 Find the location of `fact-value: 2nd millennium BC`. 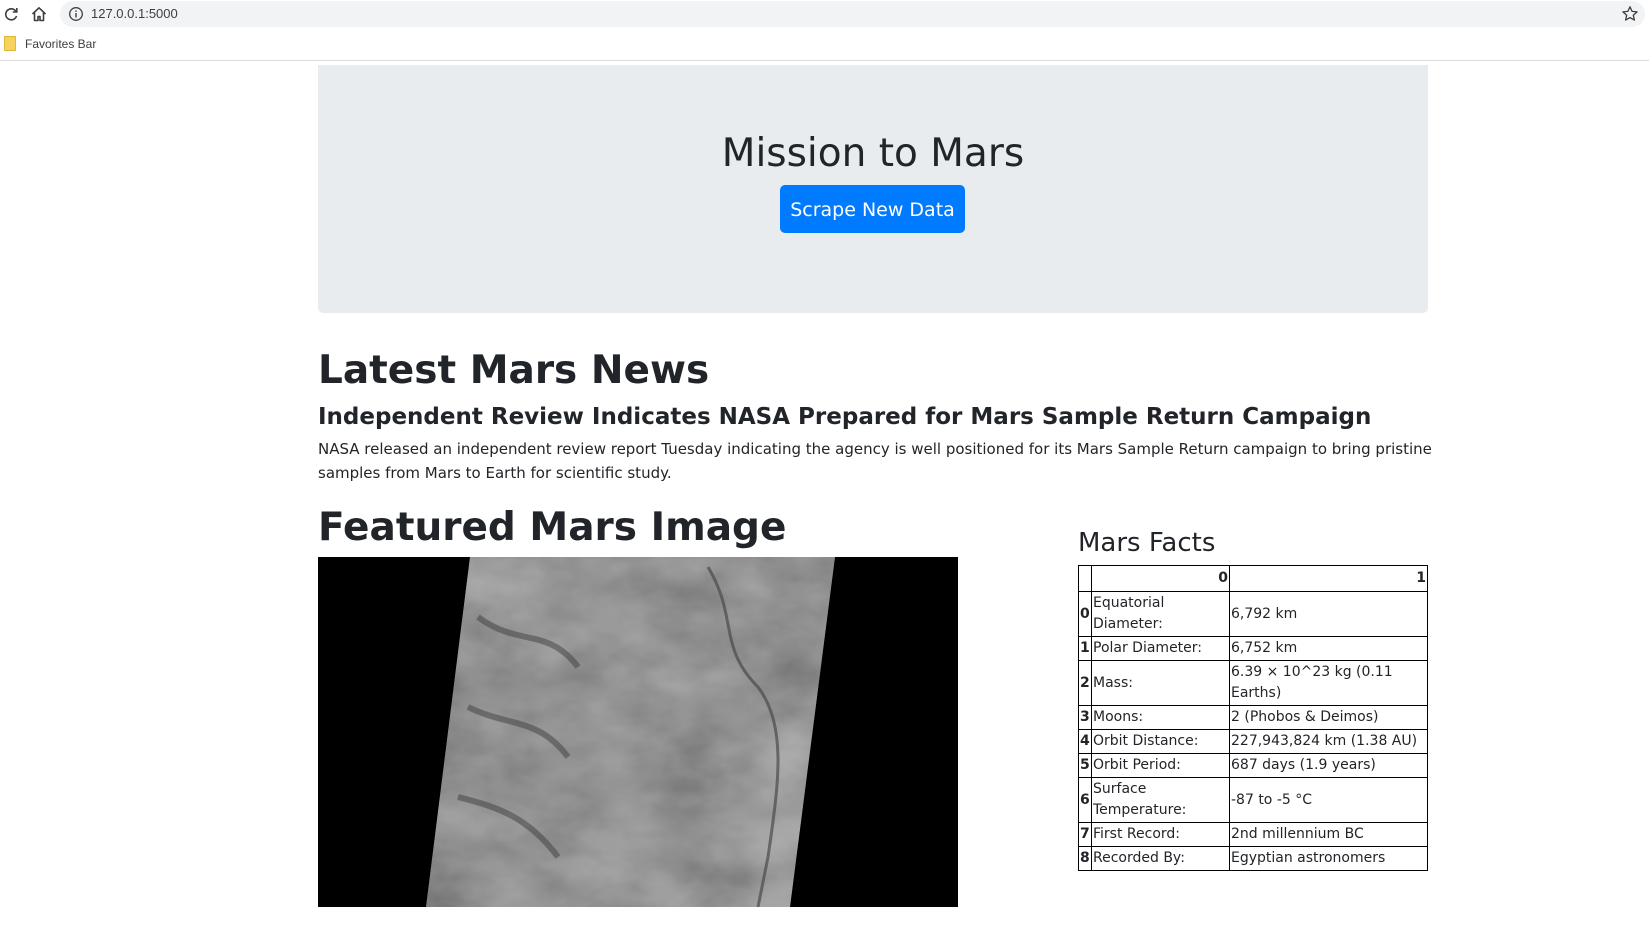

fact-value: 2nd millennium BC is located at coordinates (1328, 834).